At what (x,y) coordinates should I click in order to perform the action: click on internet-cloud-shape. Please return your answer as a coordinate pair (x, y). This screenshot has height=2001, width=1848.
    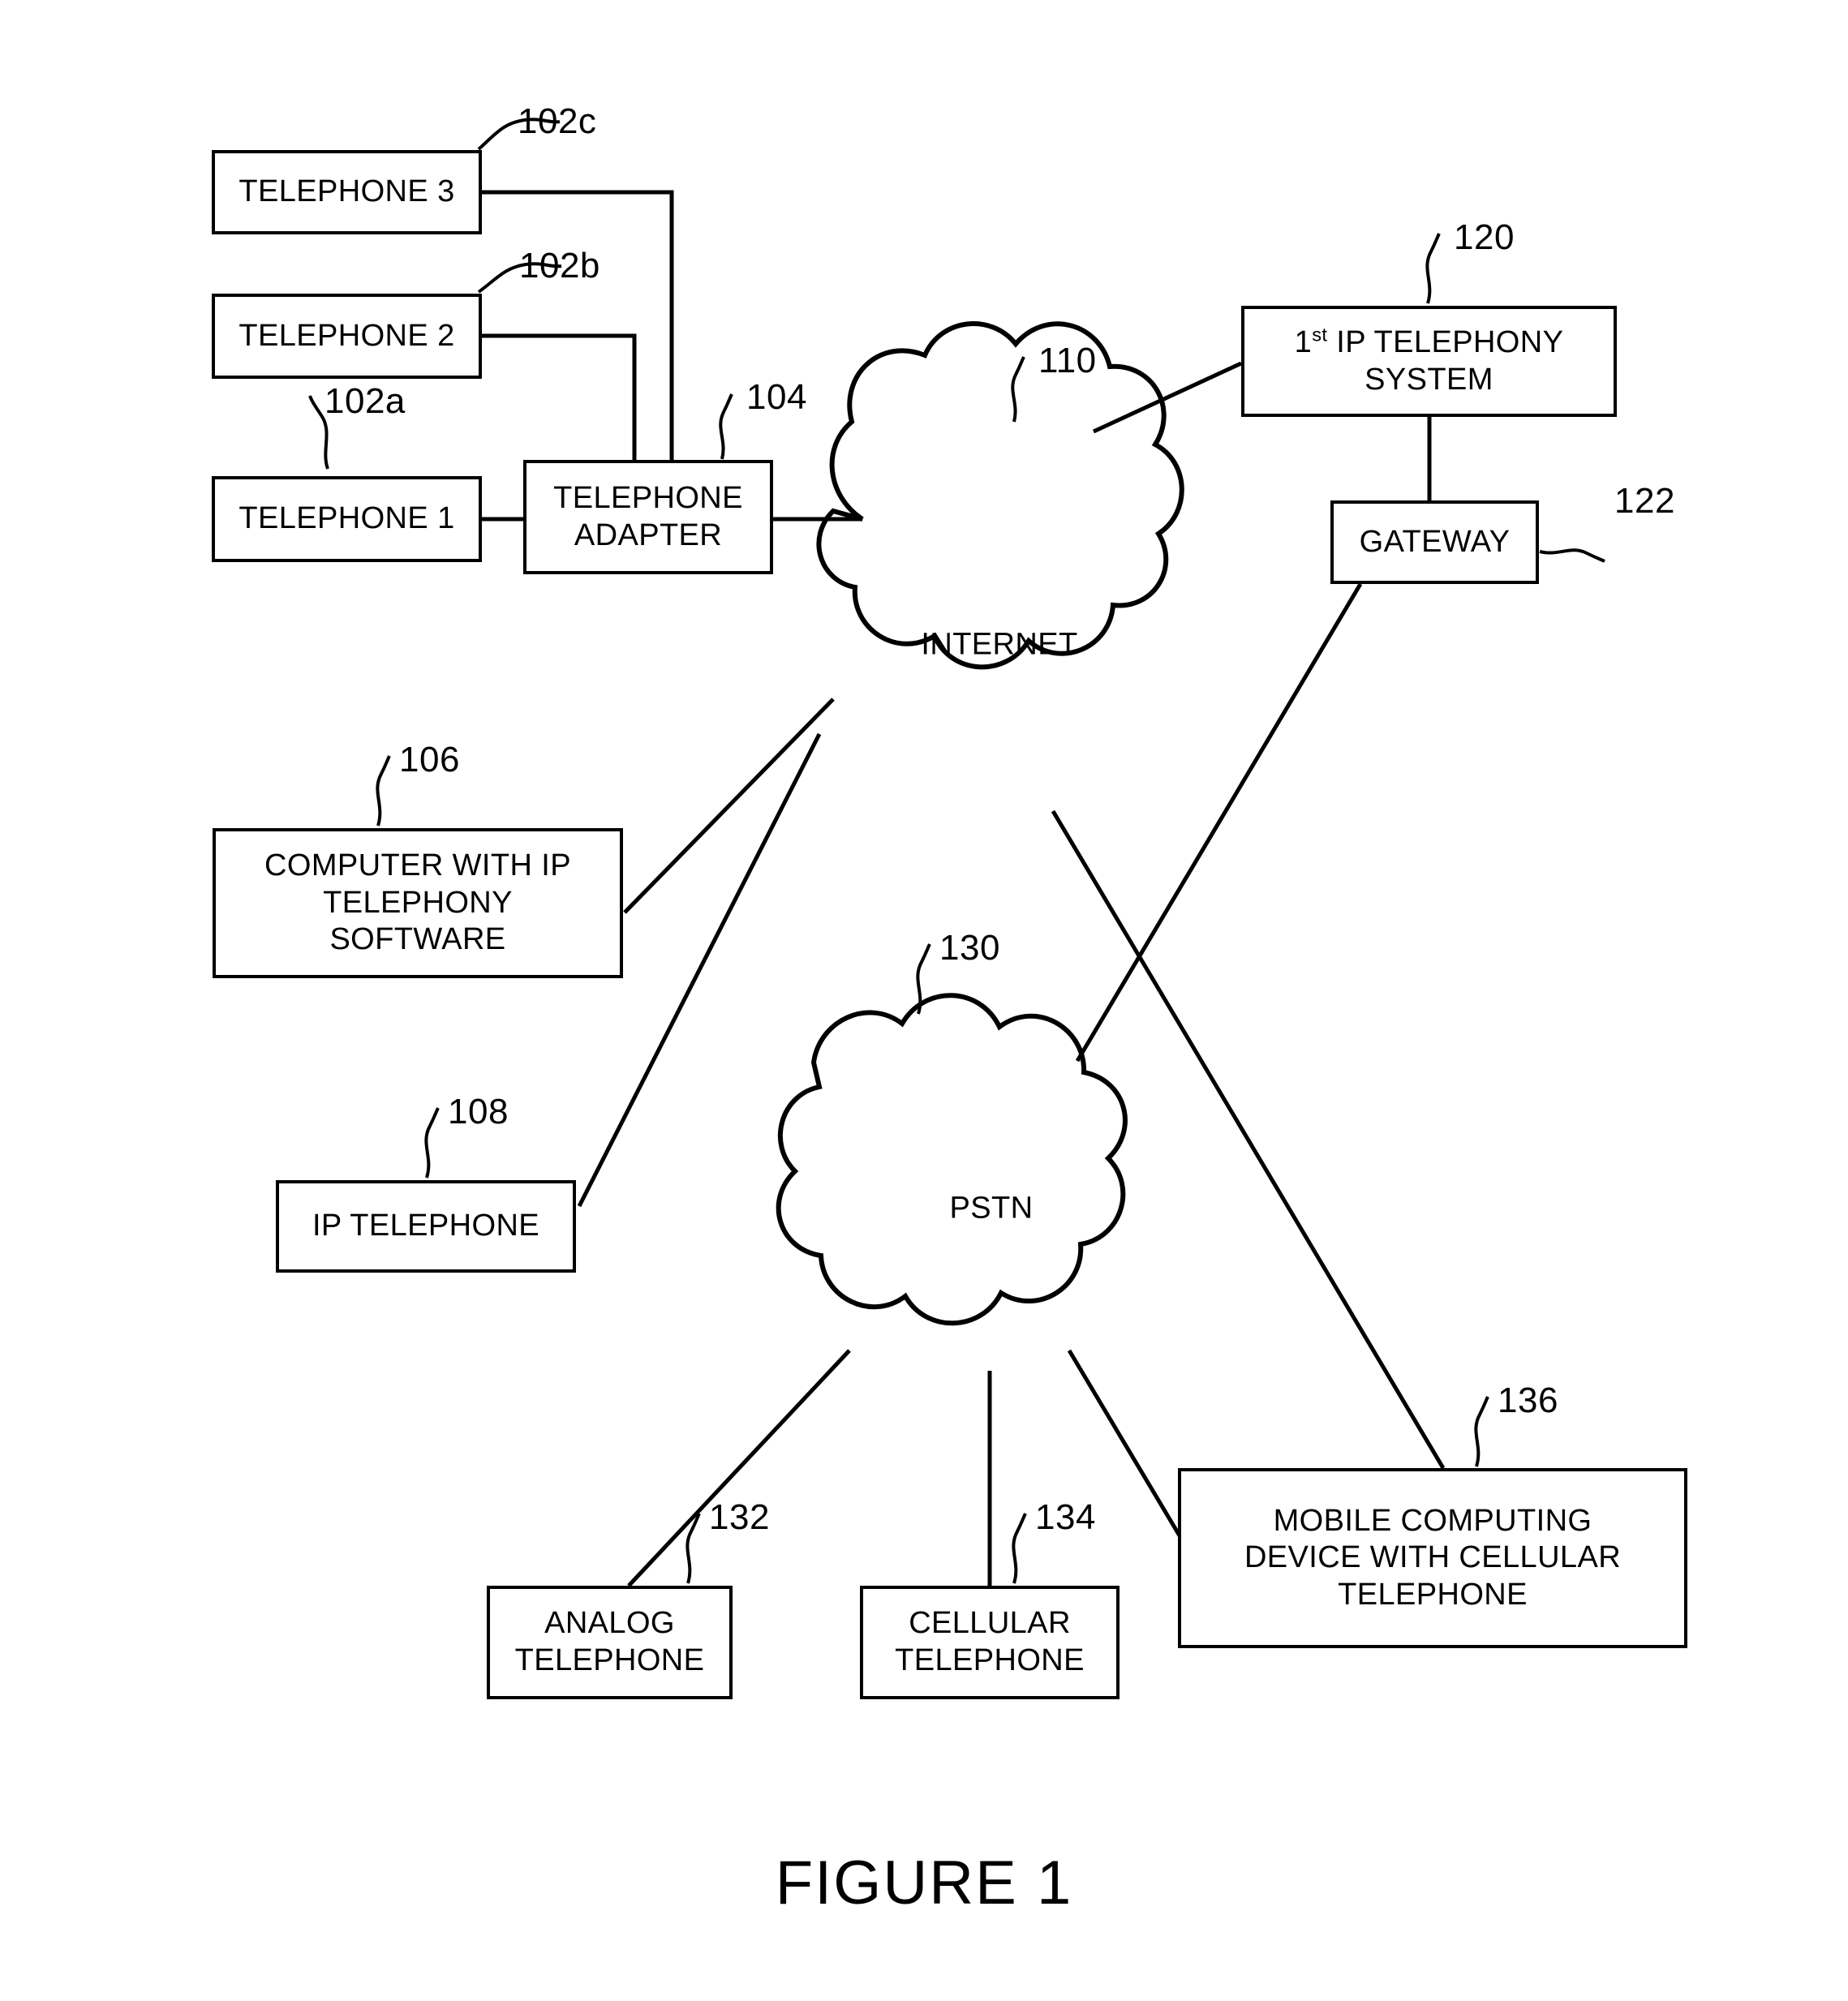
    Looking at the image, I should click on (1000, 495).